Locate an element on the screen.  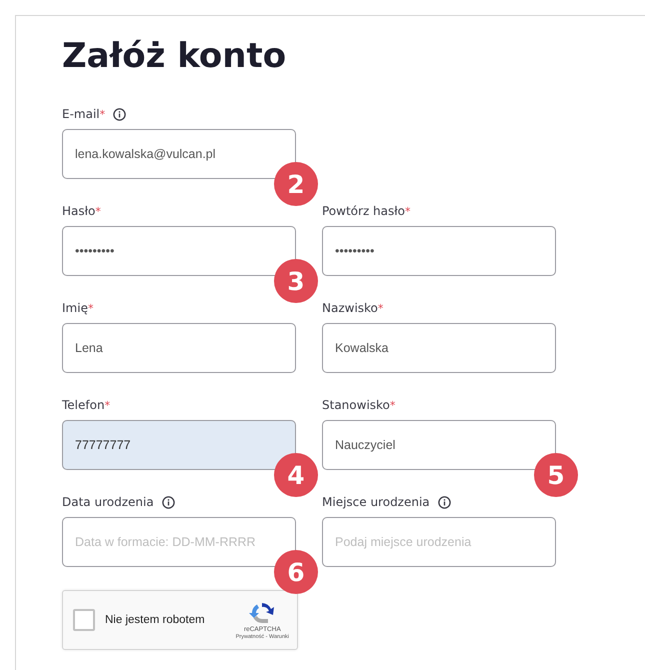
input-field: Kowalska is located at coordinates (439, 348).